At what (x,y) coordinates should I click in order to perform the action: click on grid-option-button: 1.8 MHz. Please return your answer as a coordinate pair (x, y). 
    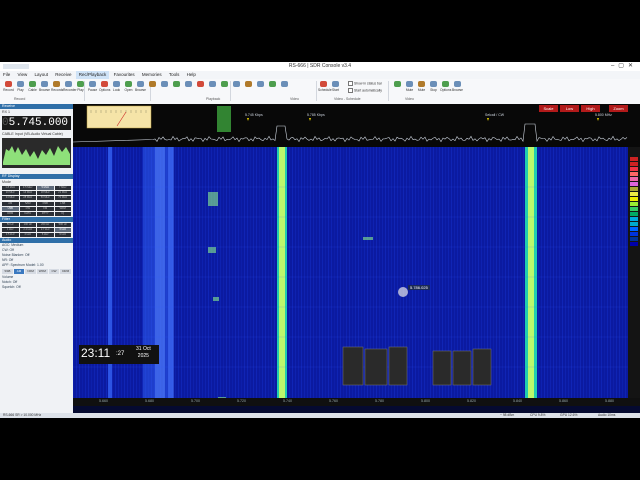
    Looking at the image, I should click on (10, 188).